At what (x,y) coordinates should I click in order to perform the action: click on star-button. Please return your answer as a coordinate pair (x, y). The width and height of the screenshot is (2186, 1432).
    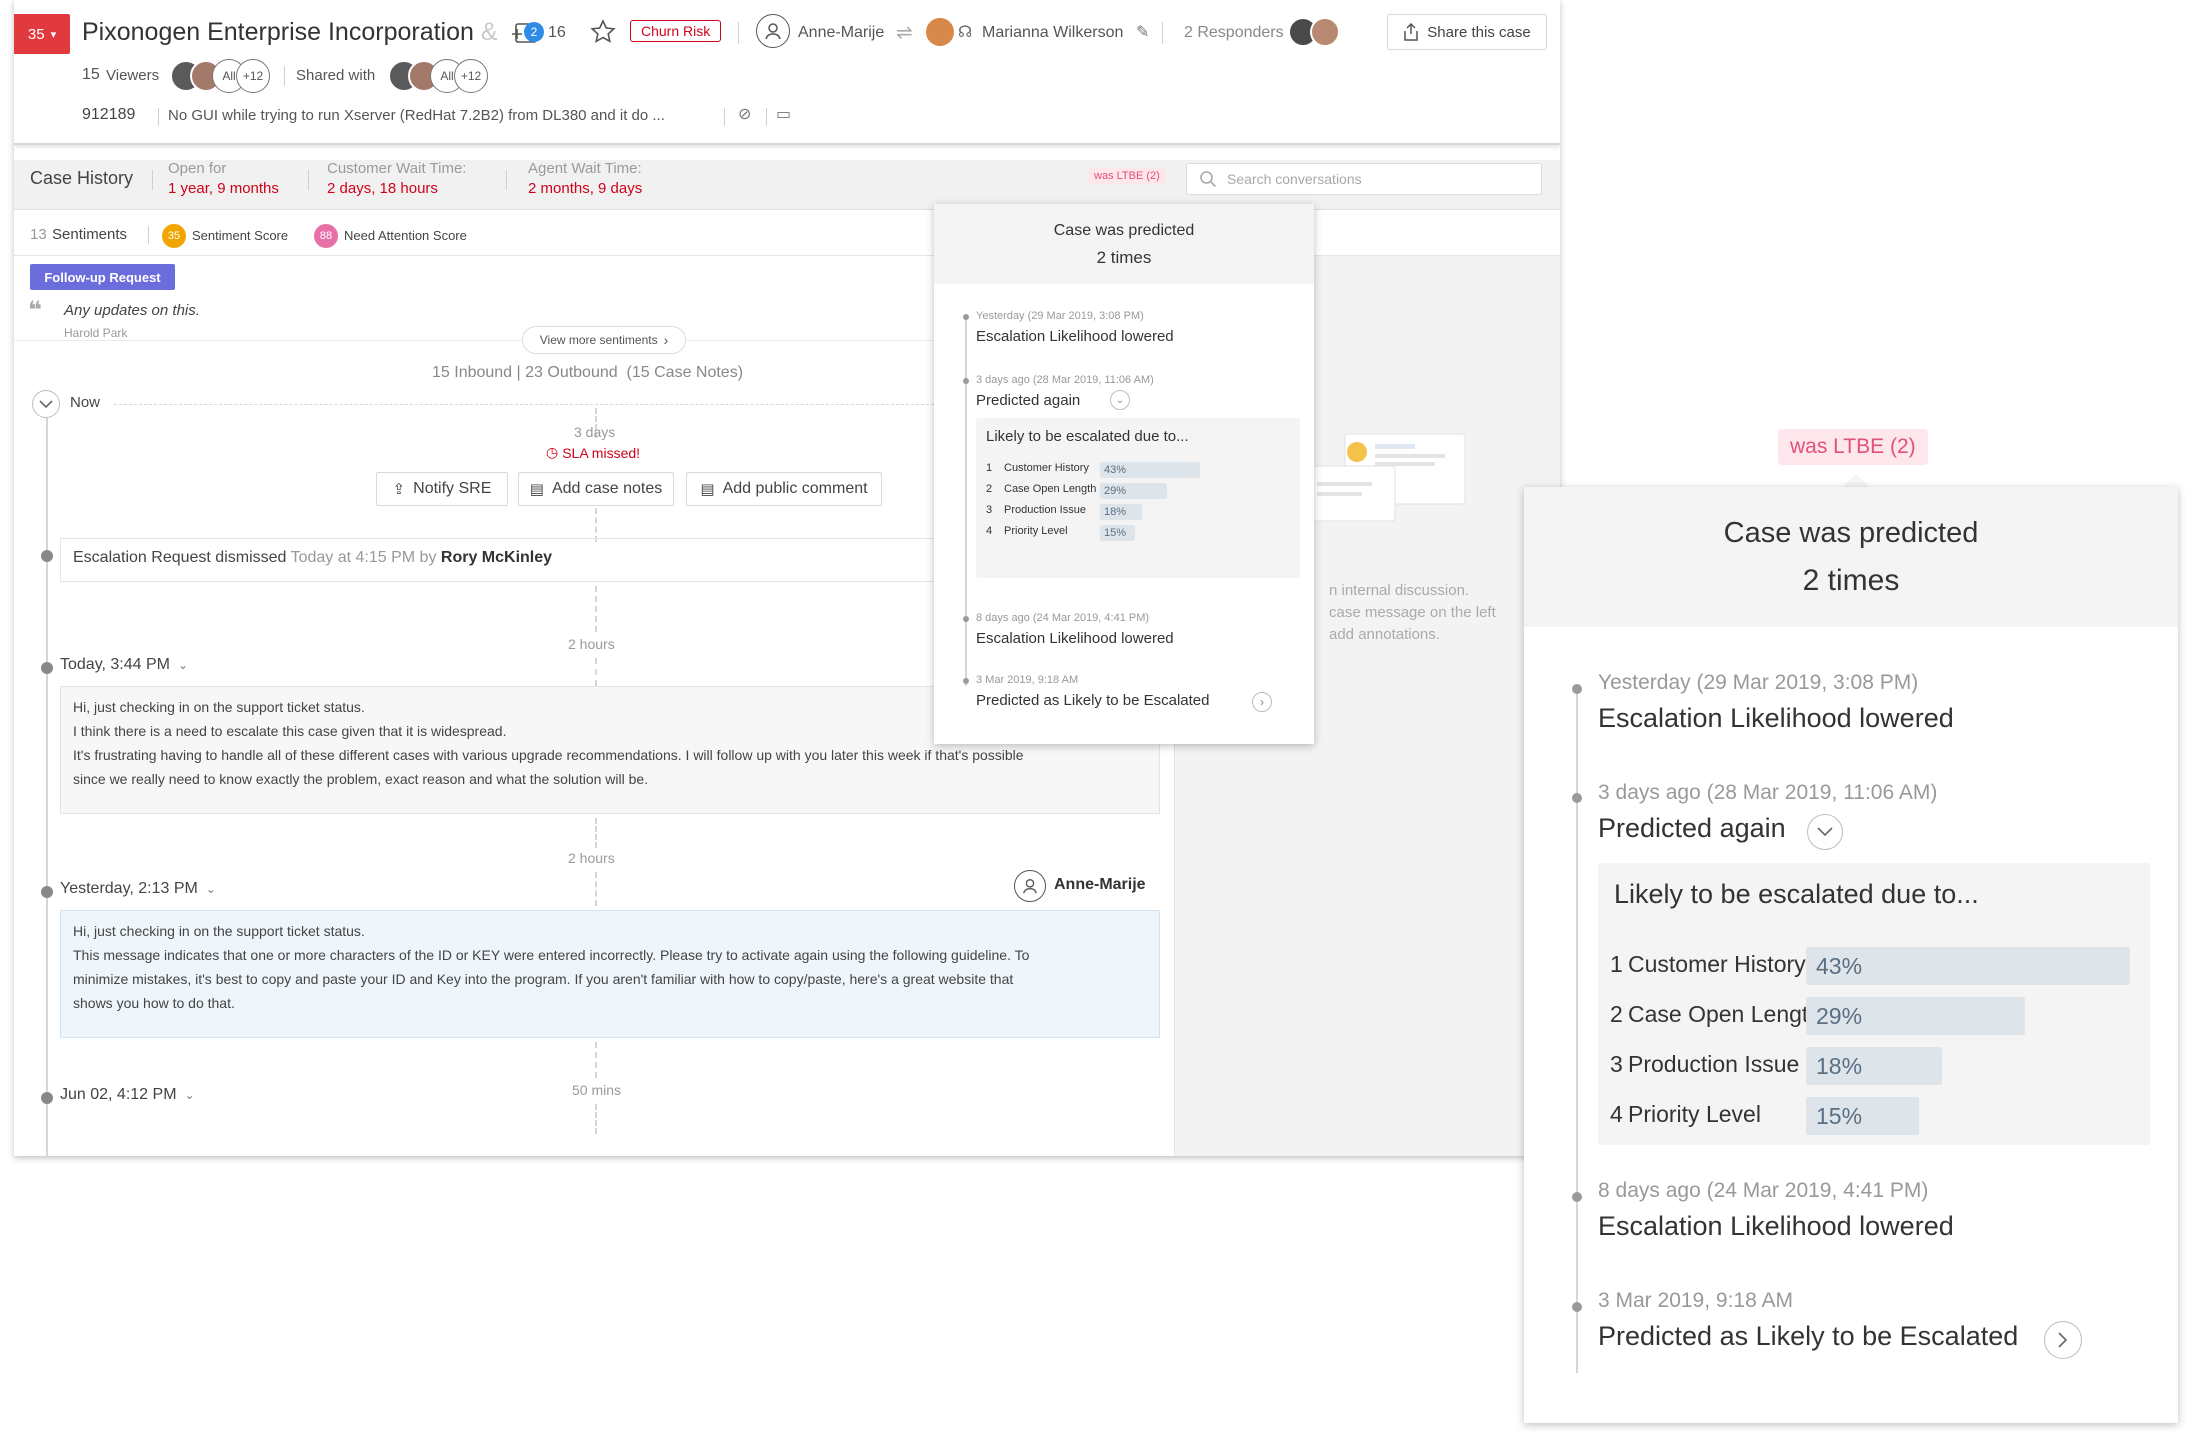
    Looking at the image, I should click on (603, 32).